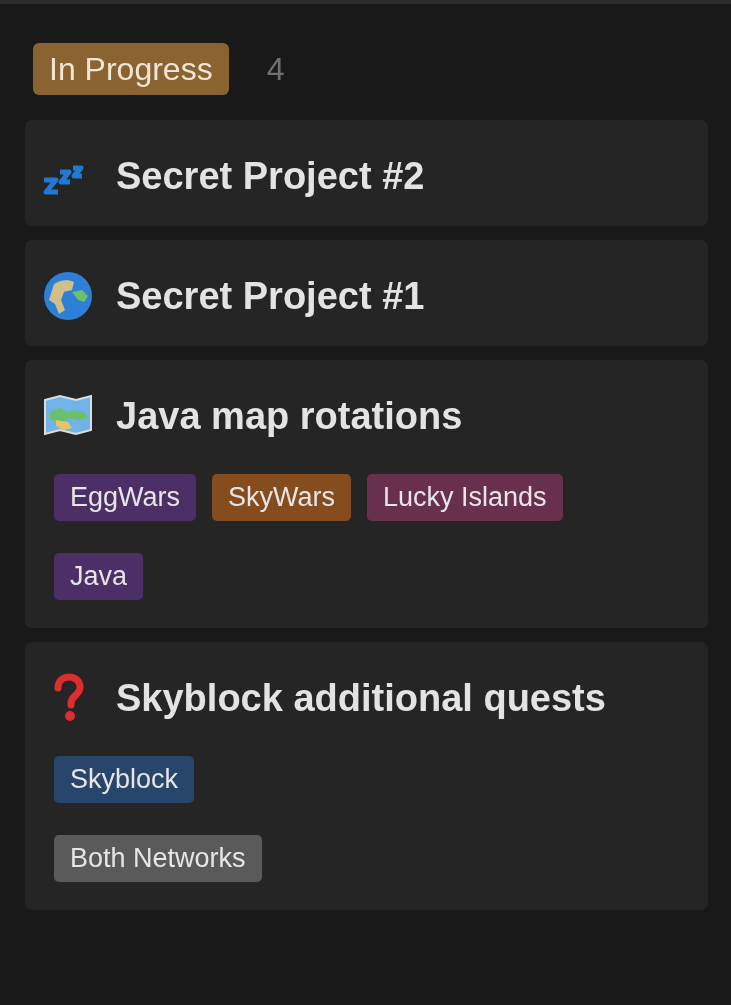 The image size is (731, 1005). Describe the element at coordinates (275, 69) in the screenshot. I see `item-count: 4` at that location.